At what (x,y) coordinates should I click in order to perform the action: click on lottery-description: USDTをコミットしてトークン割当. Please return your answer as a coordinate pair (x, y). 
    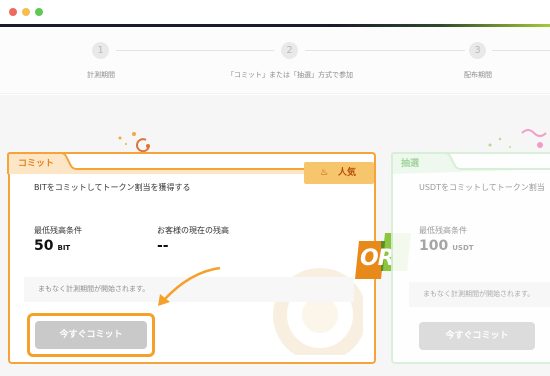
    Looking at the image, I should click on (482, 187).